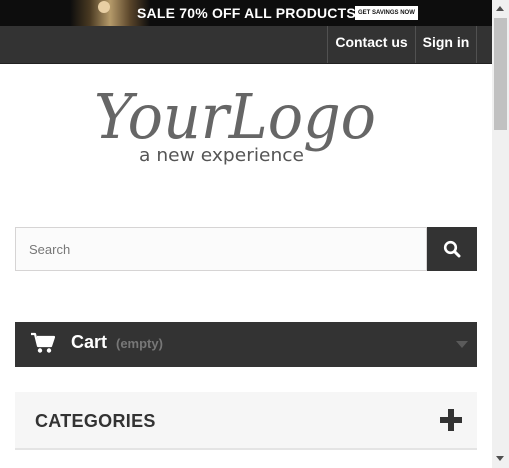 This screenshot has width=509, height=468. I want to click on store-logo: YourLogo a new experience, so click(240, 127).